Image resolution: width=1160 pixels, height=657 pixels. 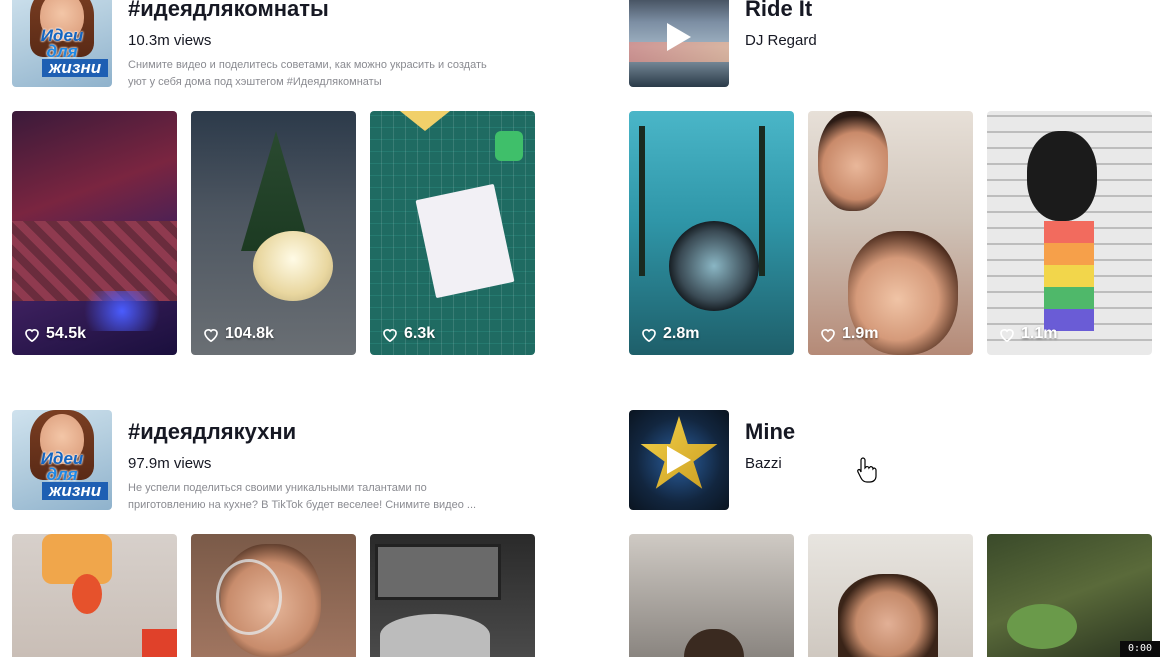 What do you see at coordinates (293, 266) in the screenshot?
I see `glowing-globe` at bounding box center [293, 266].